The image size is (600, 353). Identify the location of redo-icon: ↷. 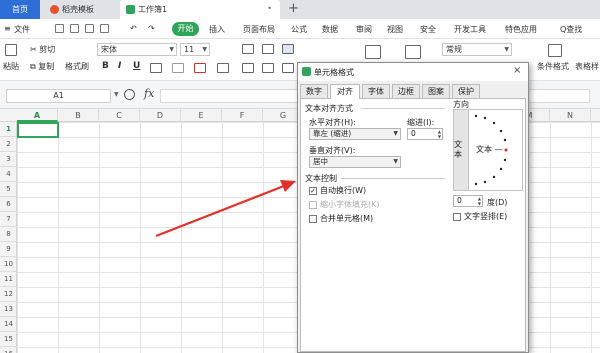
(151, 28).